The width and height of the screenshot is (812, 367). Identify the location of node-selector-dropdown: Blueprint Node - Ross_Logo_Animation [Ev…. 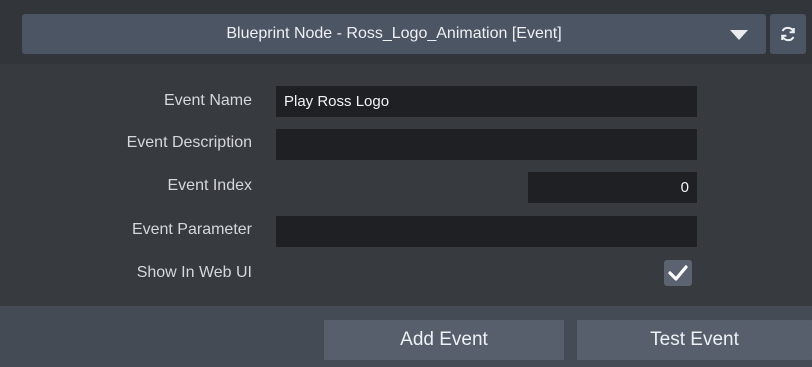
(394, 34).